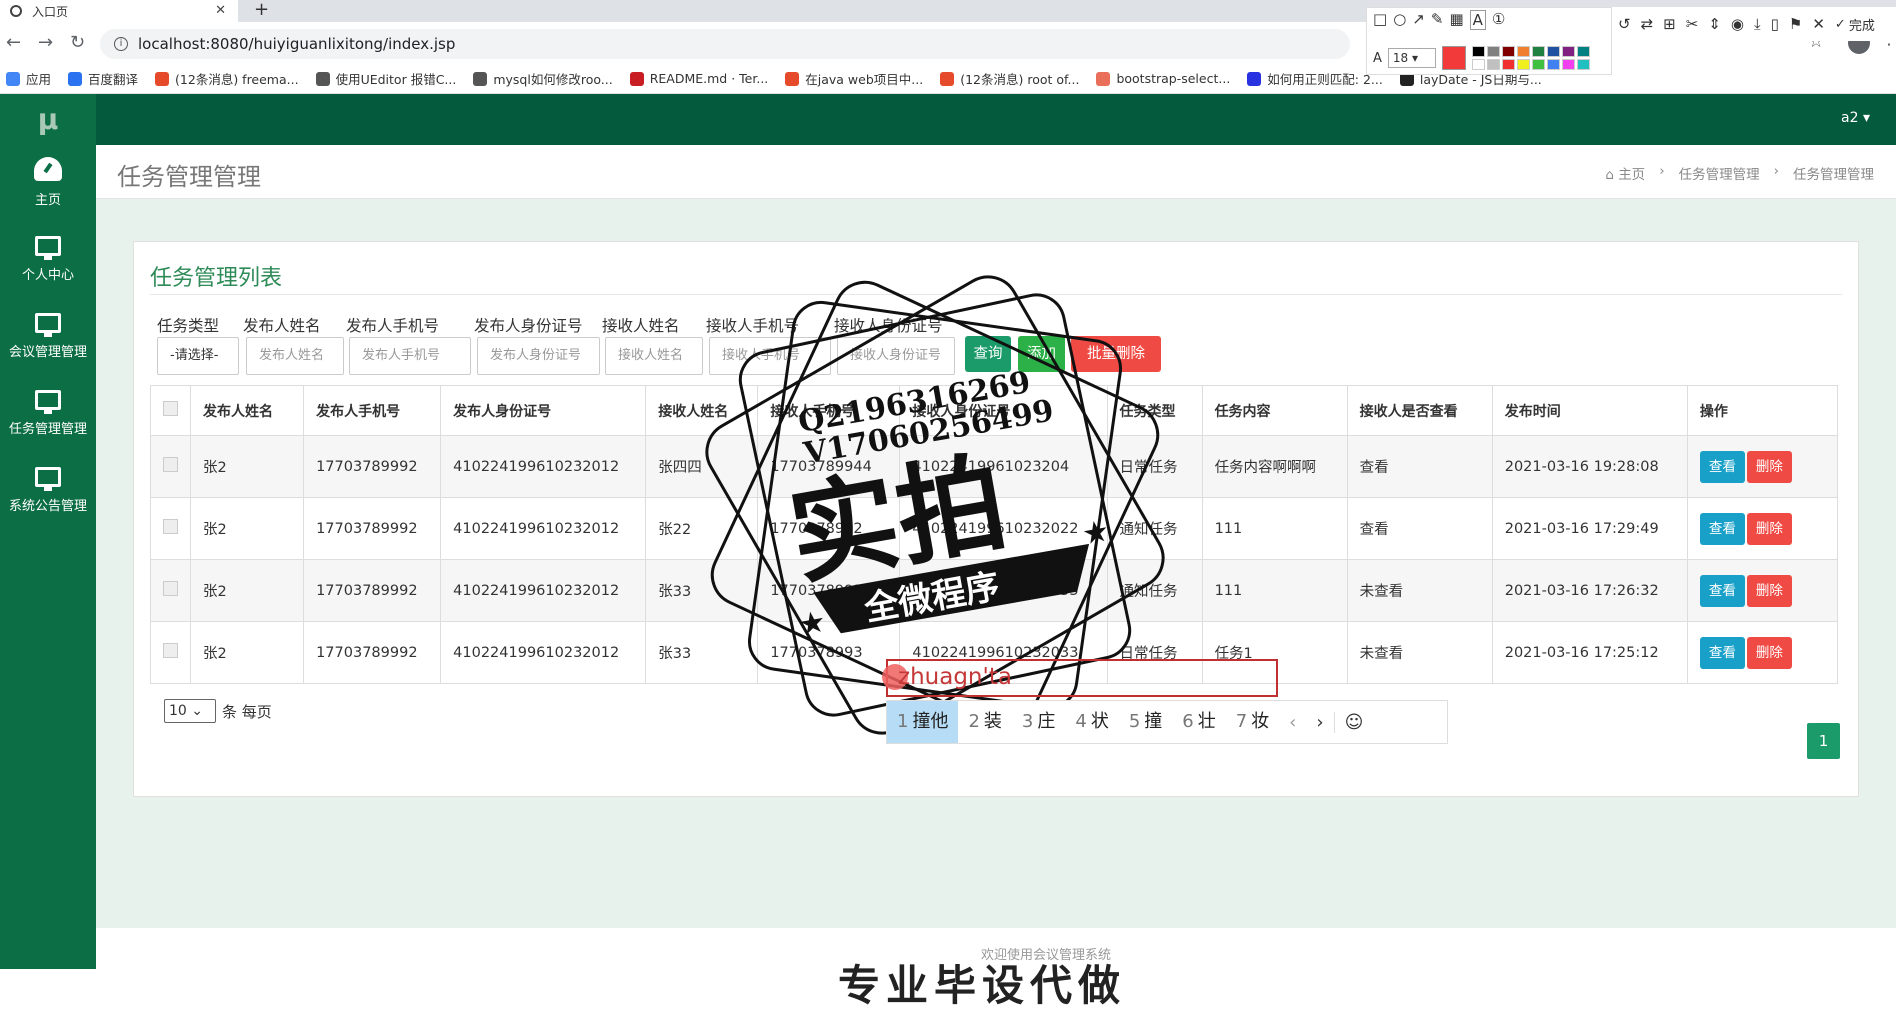 The width and height of the screenshot is (1896, 1013). What do you see at coordinates (13, 42) in the screenshot?
I see `back-icon: ←` at bounding box center [13, 42].